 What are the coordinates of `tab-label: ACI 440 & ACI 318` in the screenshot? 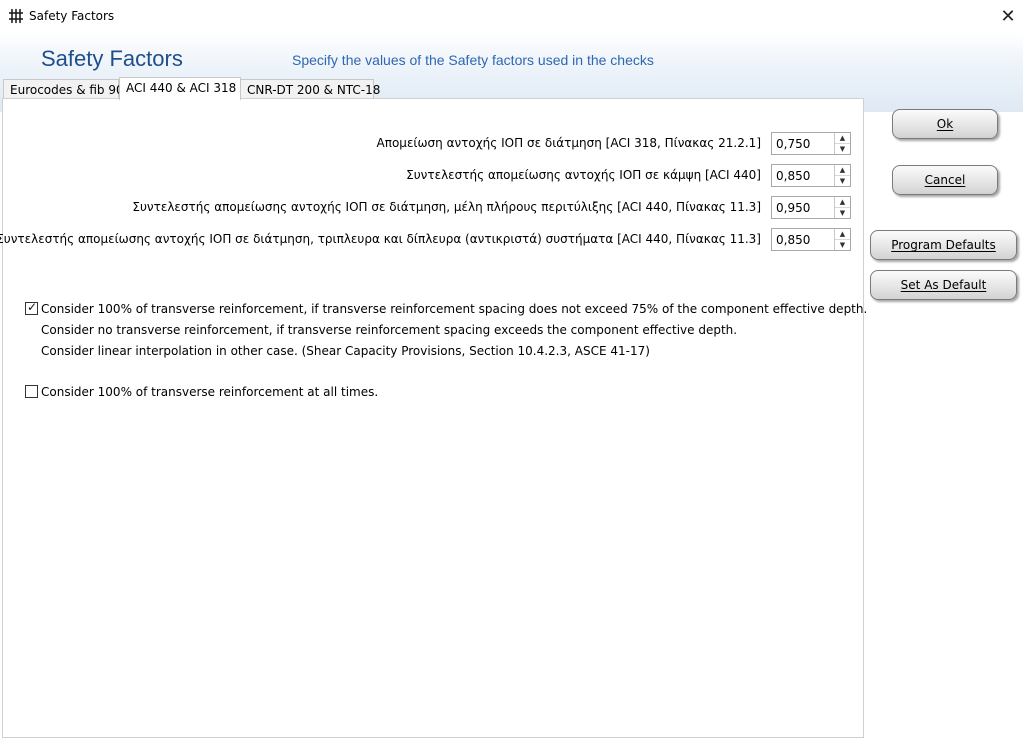 It's located at (181, 88).